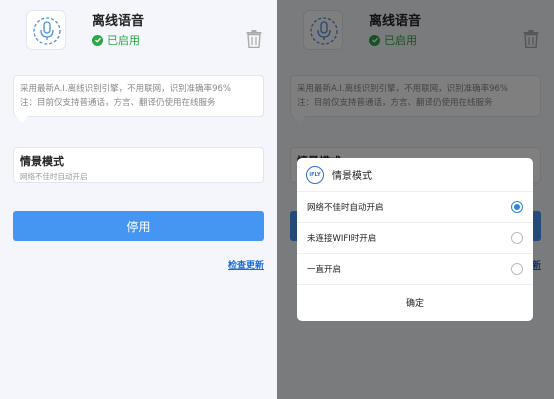  What do you see at coordinates (324, 270) in the screenshot?
I see `option-label: 一直开启` at bounding box center [324, 270].